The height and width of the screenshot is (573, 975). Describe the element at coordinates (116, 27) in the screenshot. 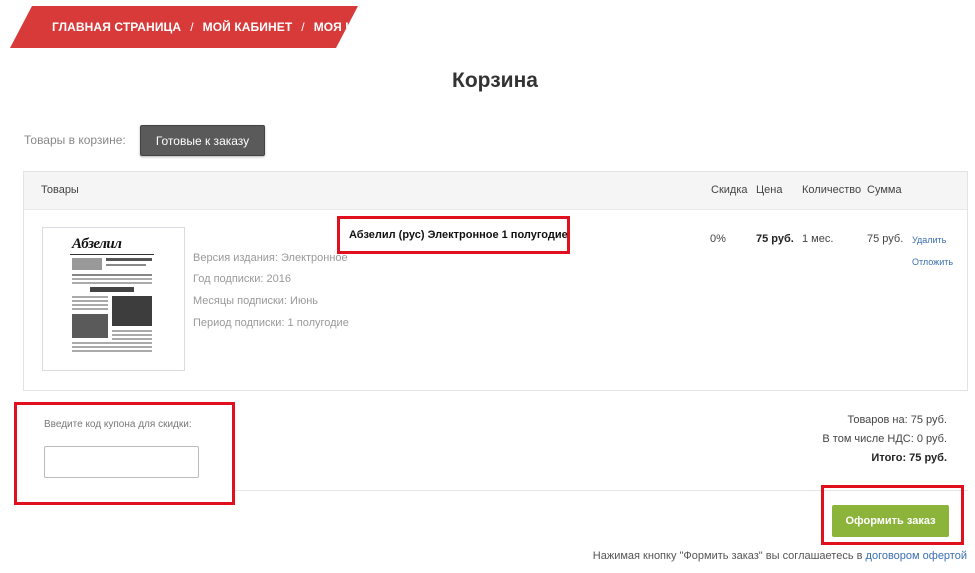

I see `breadcrumb-home: ГЛАВНАЯ СТРАНИЦА` at that location.